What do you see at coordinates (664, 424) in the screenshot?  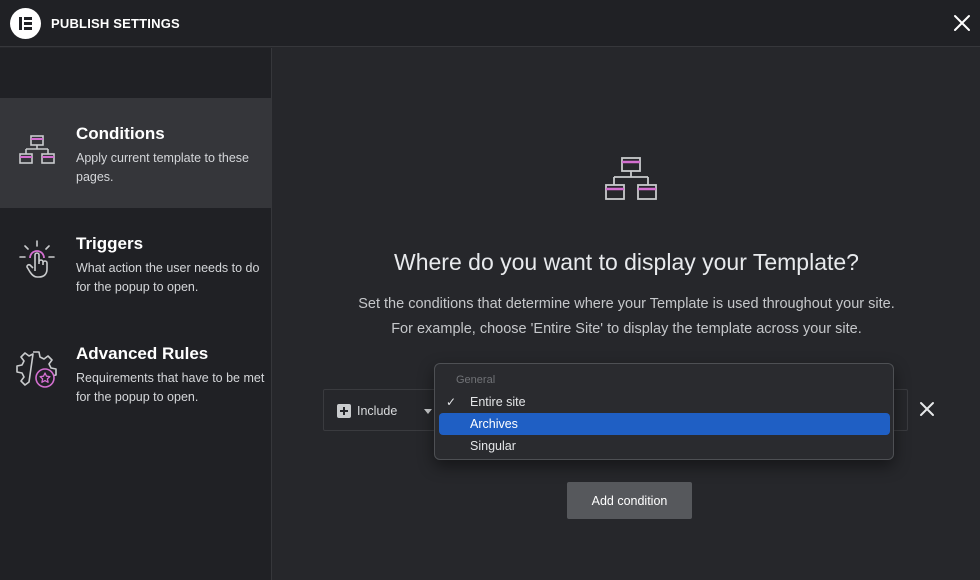 I see `dropdown-option-archives: Archives` at bounding box center [664, 424].